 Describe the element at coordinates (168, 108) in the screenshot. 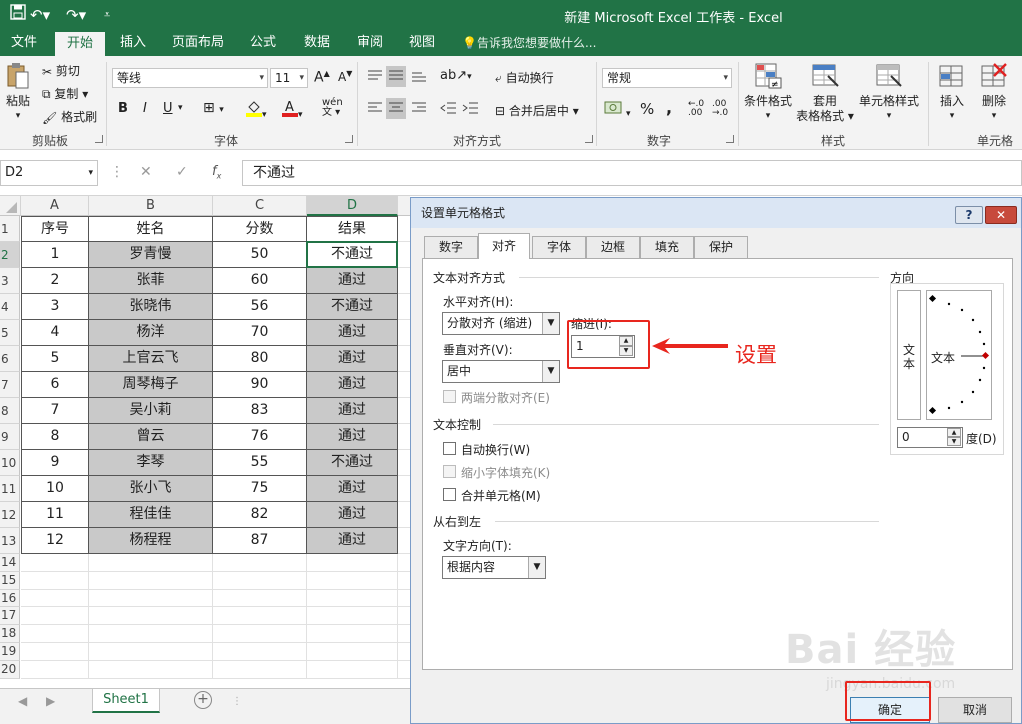

I see `underline-button: U` at that location.